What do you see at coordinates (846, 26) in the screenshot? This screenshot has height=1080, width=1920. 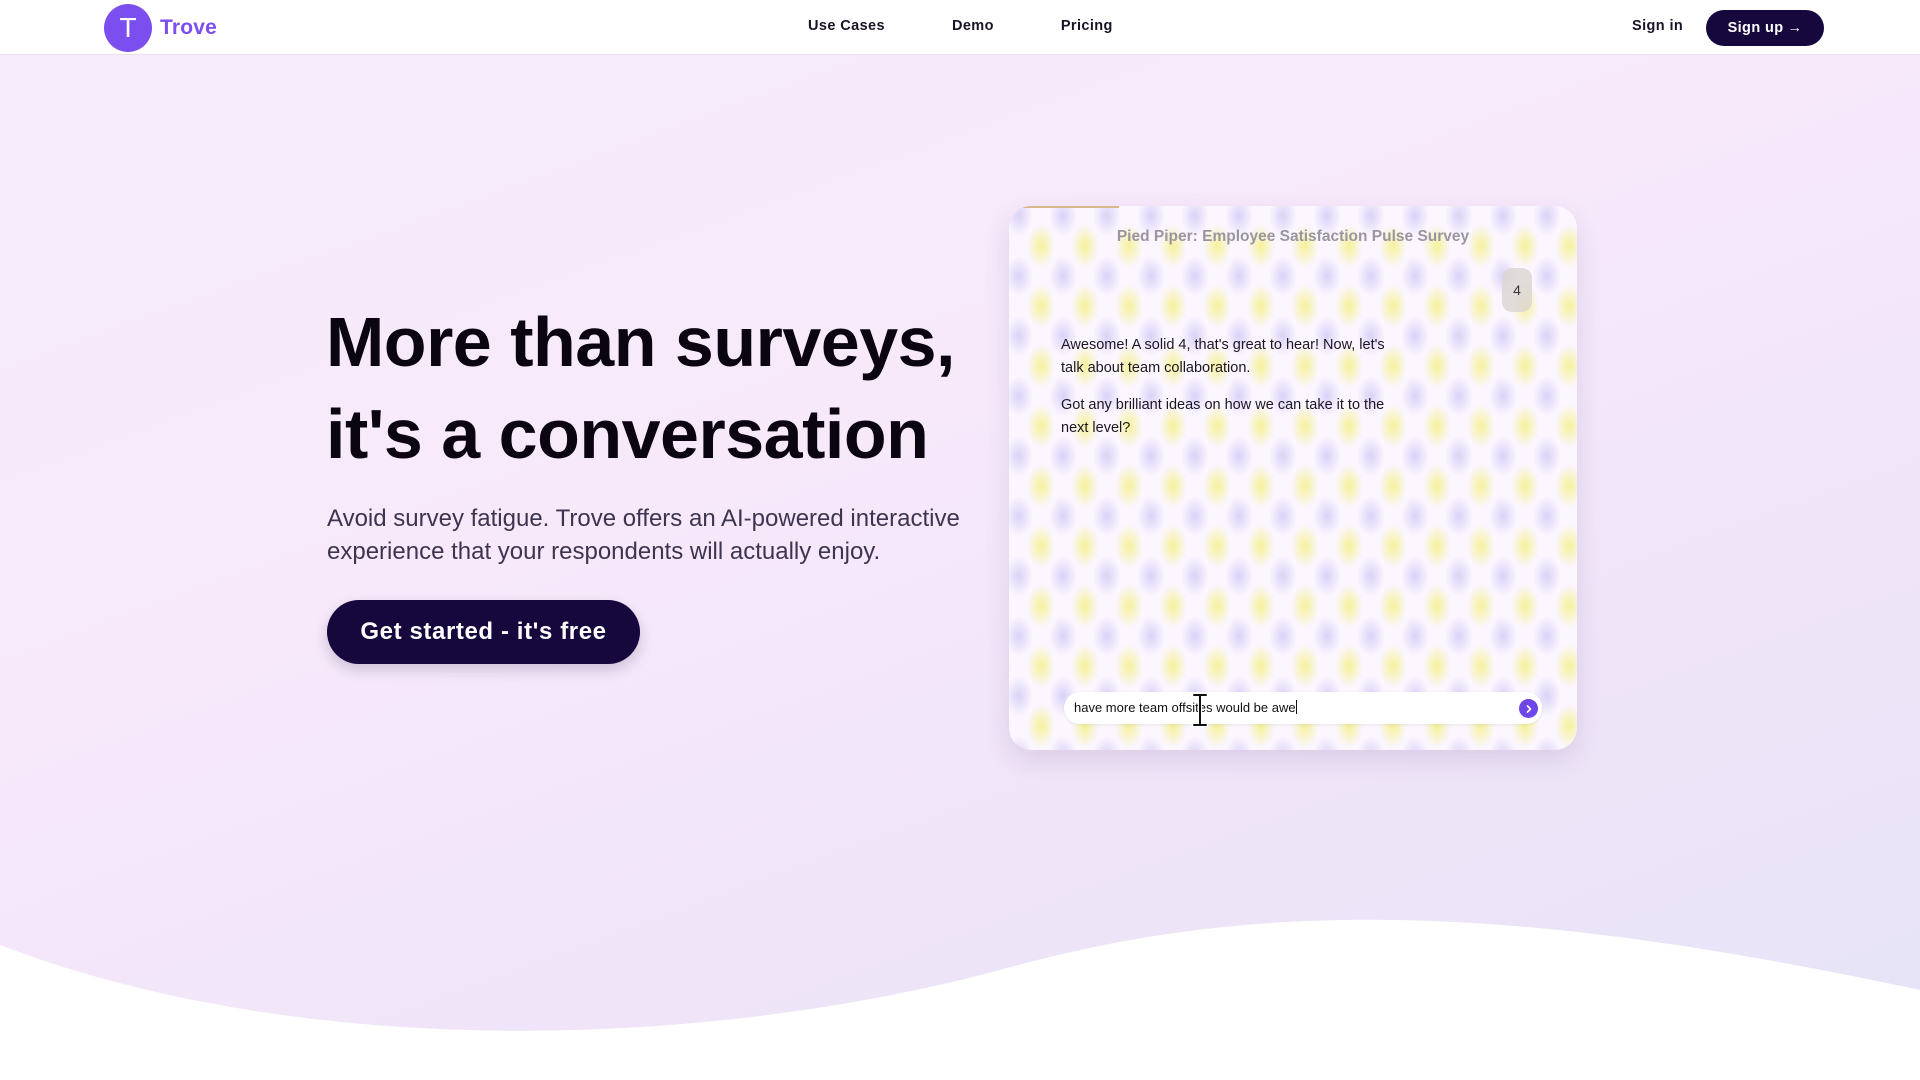 I see `nav-use-cases: Use Cases` at bounding box center [846, 26].